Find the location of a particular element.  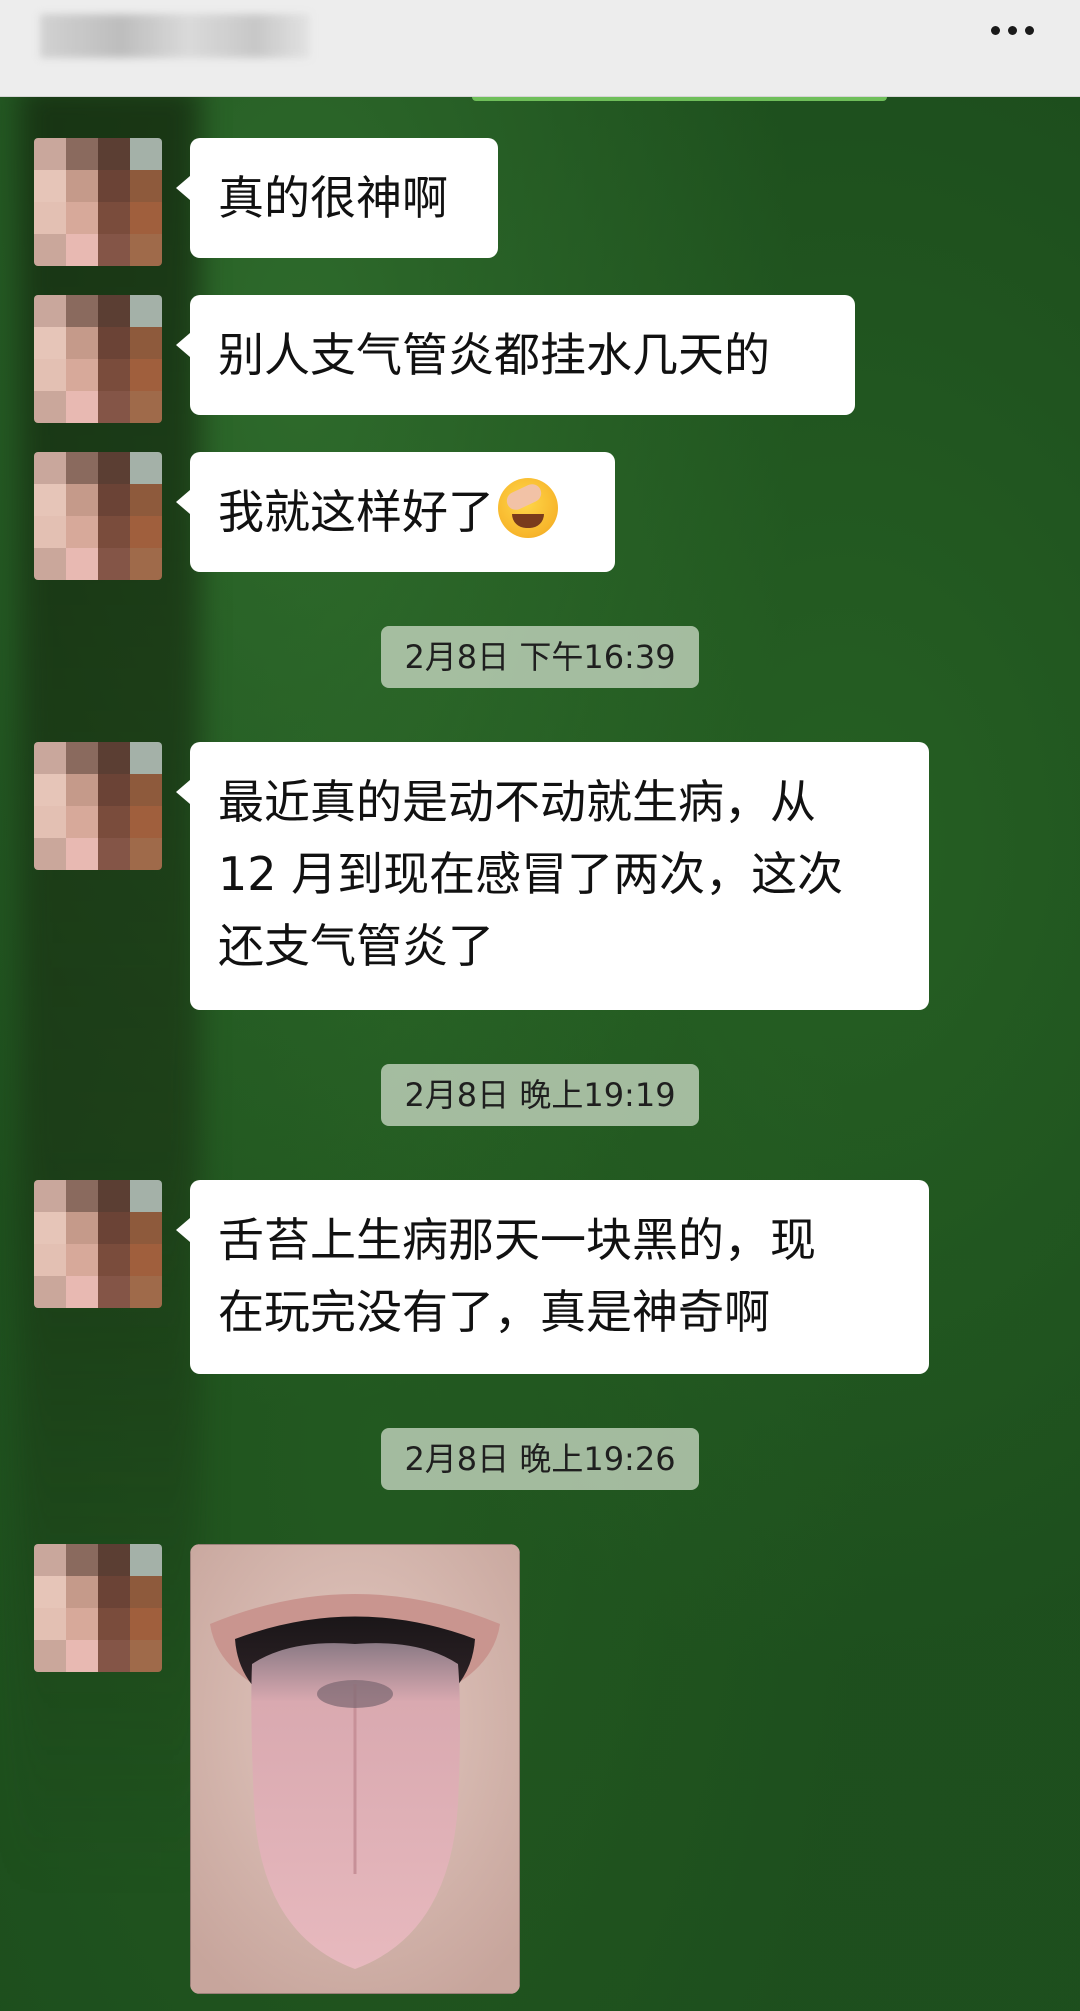

message-text: 别人支气管炎都挂水几天的 is located at coordinates (494, 355).